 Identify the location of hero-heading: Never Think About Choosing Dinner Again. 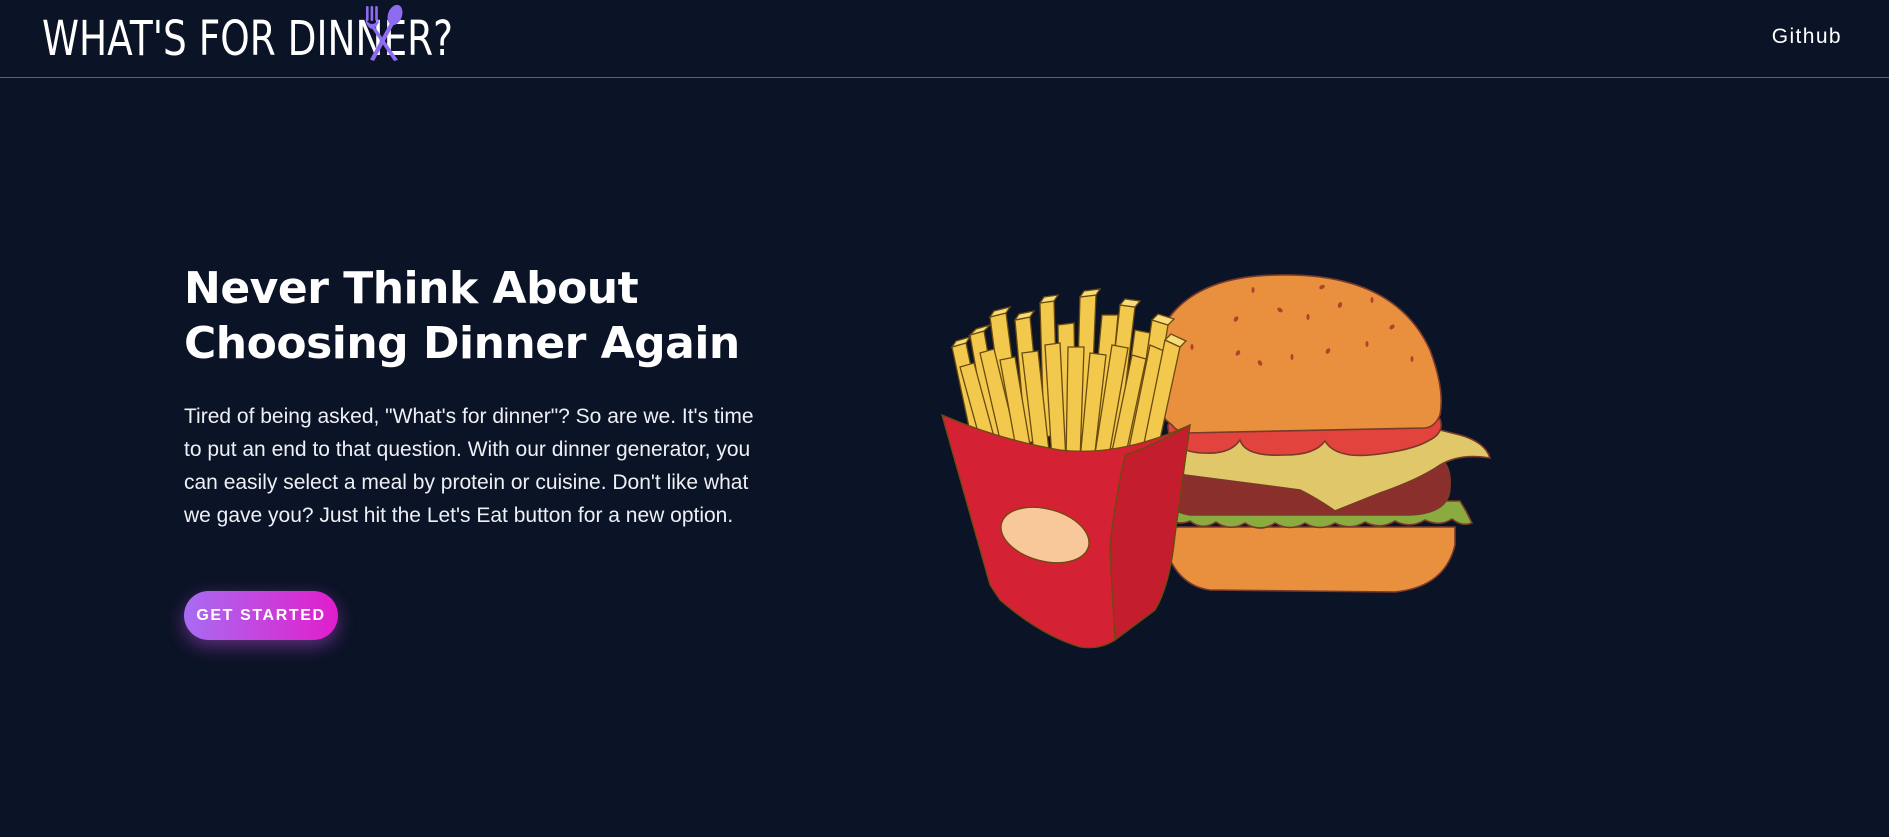
(464, 316).